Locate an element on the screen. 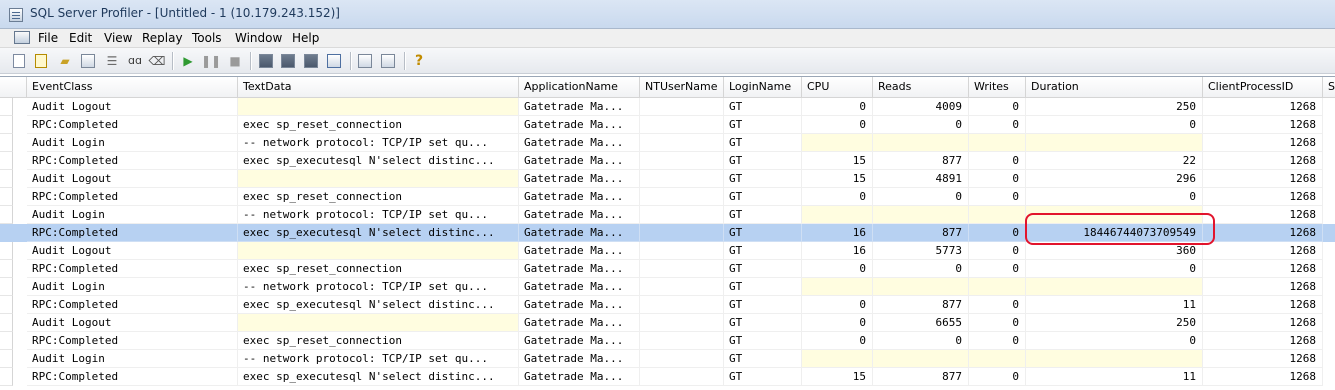 The height and width of the screenshot is (390, 1335). column-header-writes: Writes is located at coordinates (997, 87).